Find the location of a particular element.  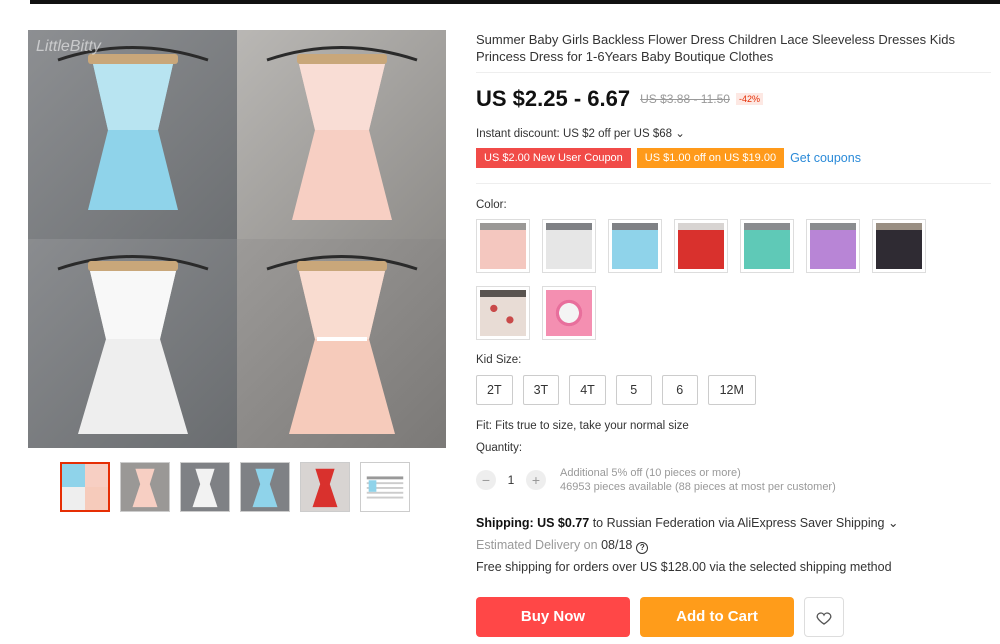

thumbnail-size-chart is located at coordinates (385, 487).